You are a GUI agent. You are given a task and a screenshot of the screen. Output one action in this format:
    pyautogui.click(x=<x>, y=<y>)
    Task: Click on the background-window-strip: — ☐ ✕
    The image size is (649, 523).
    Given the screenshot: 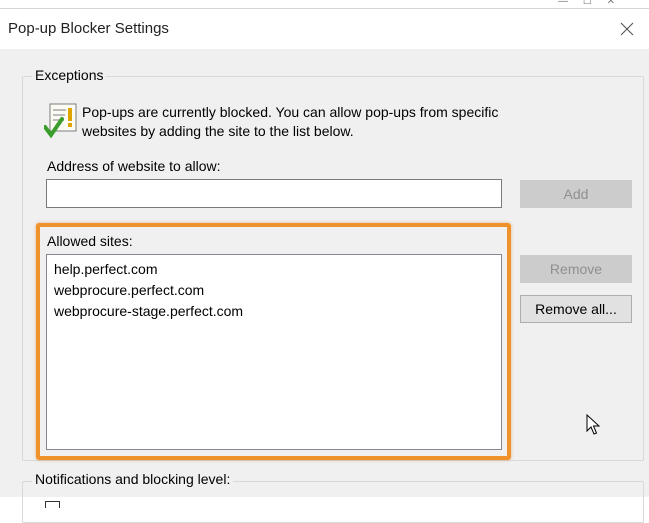 What is the action you would take?
    pyautogui.click(x=324, y=4)
    